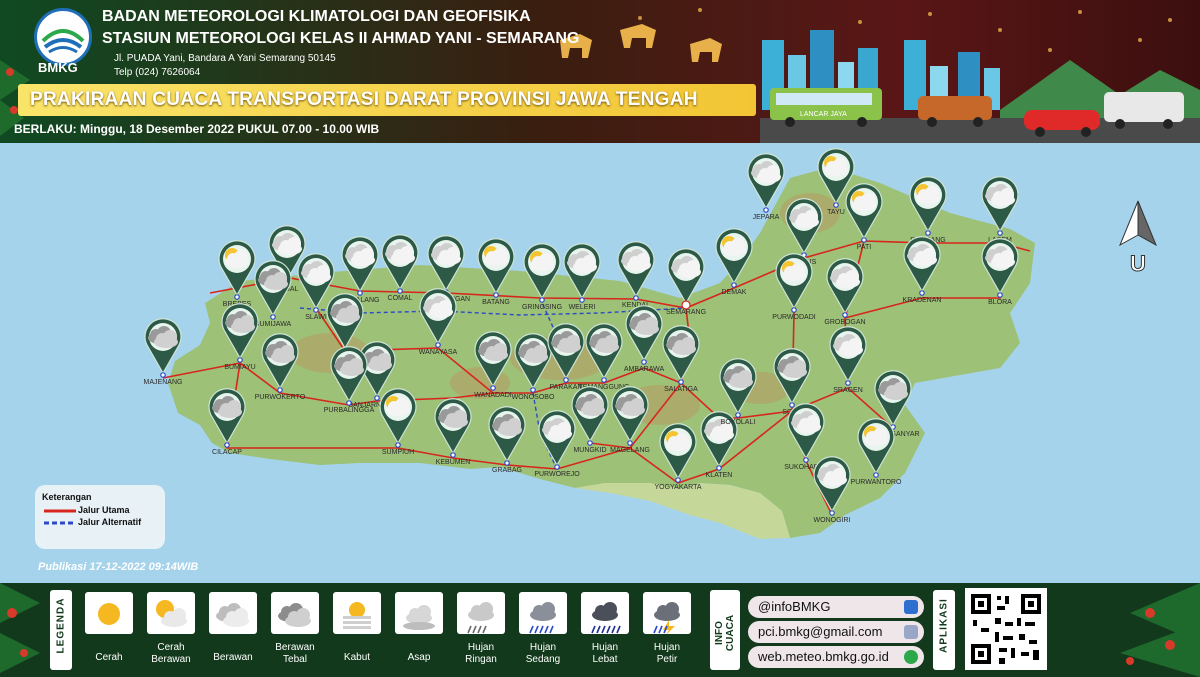 The height and width of the screenshot is (677, 1200). What do you see at coordinates (543, 653) in the screenshot?
I see `legend-label-7: Hujan Sedang` at bounding box center [543, 653].